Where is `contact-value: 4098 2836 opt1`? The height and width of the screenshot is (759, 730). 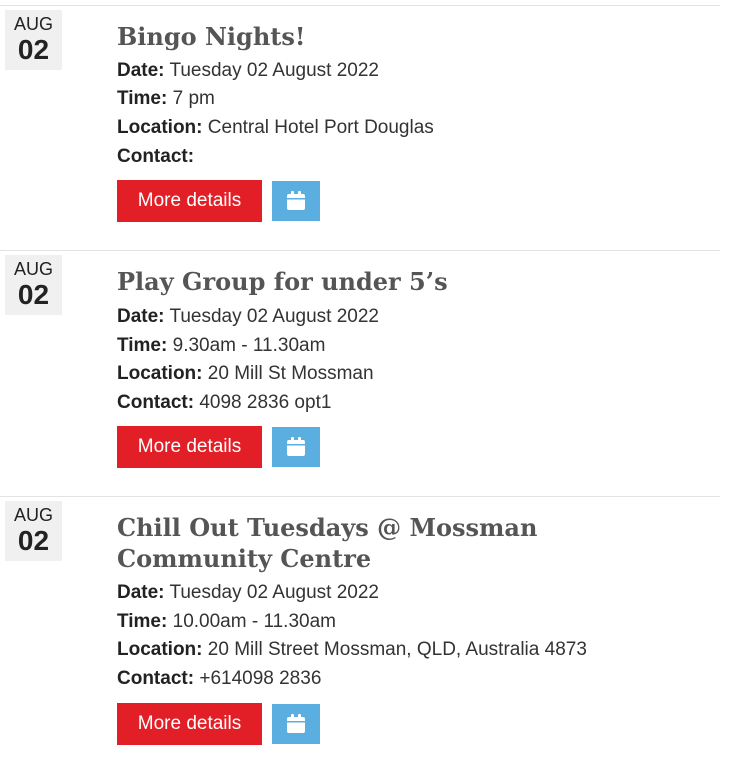
contact-value: 4098 2836 opt1 is located at coordinates (265, 402).